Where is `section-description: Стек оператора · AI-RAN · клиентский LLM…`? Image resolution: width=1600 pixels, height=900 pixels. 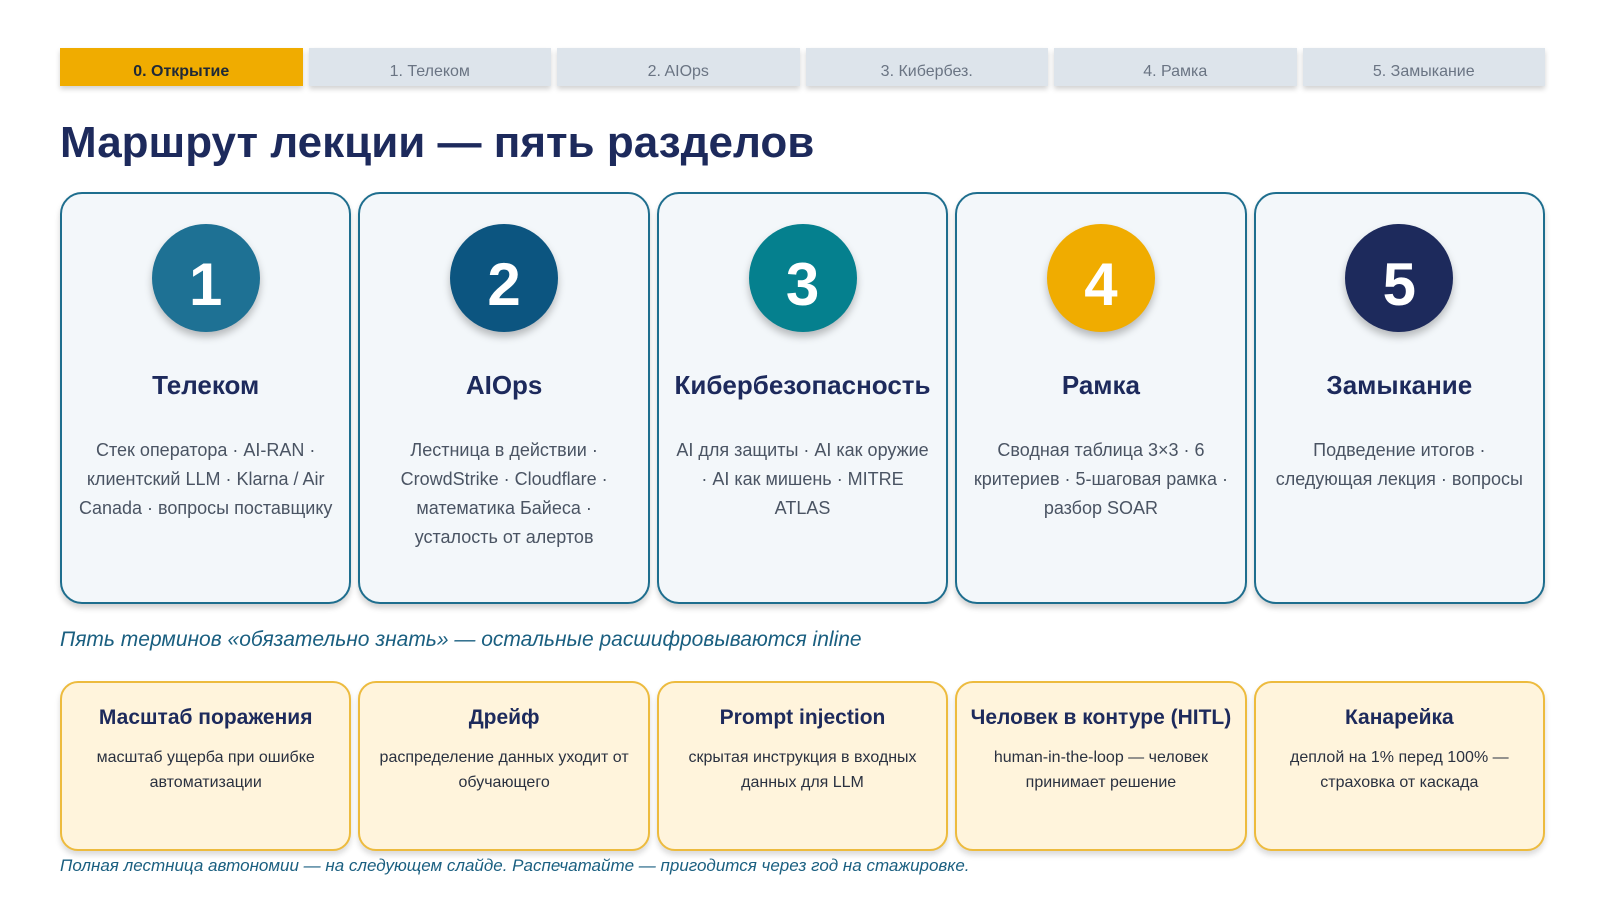 section-description: Стек оператора · AI-RAN · клиентский LLM… is located at coordinates (205, 479).